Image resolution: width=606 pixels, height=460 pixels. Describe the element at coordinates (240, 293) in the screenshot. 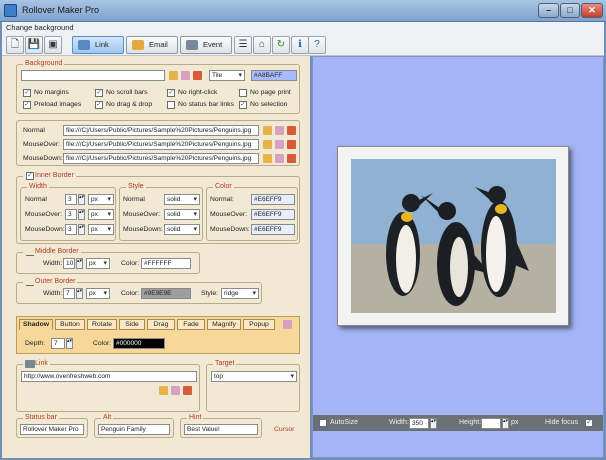

I see `outer-style-select: ridge` at that location.